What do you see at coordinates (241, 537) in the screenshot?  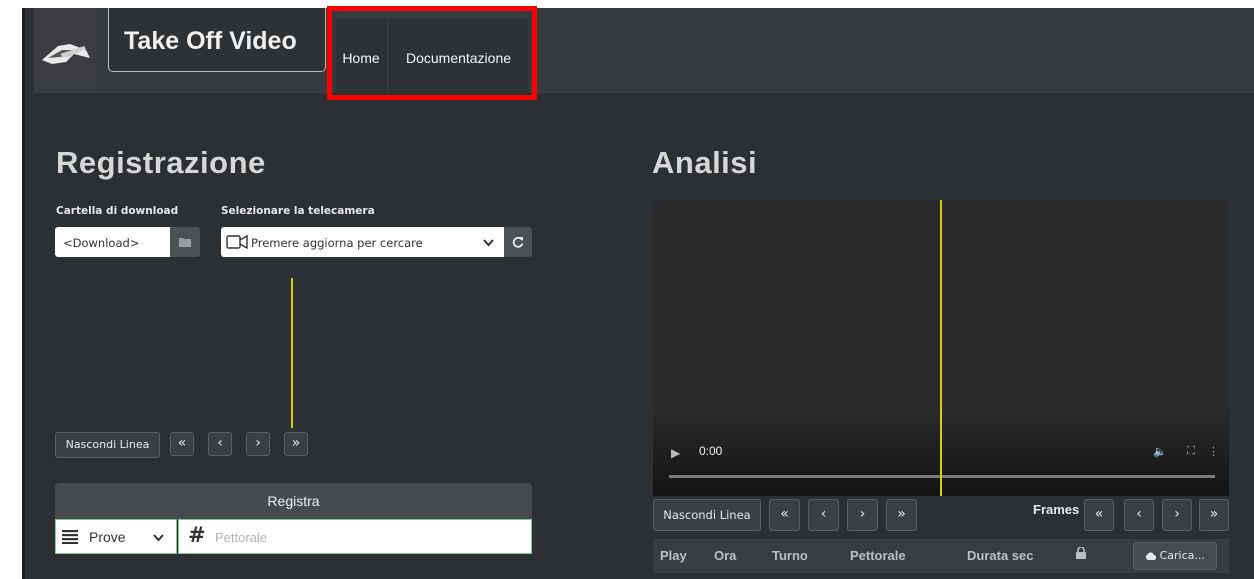 I see `bib-placeholder: Pettorale` at bounding box center [241, 537].